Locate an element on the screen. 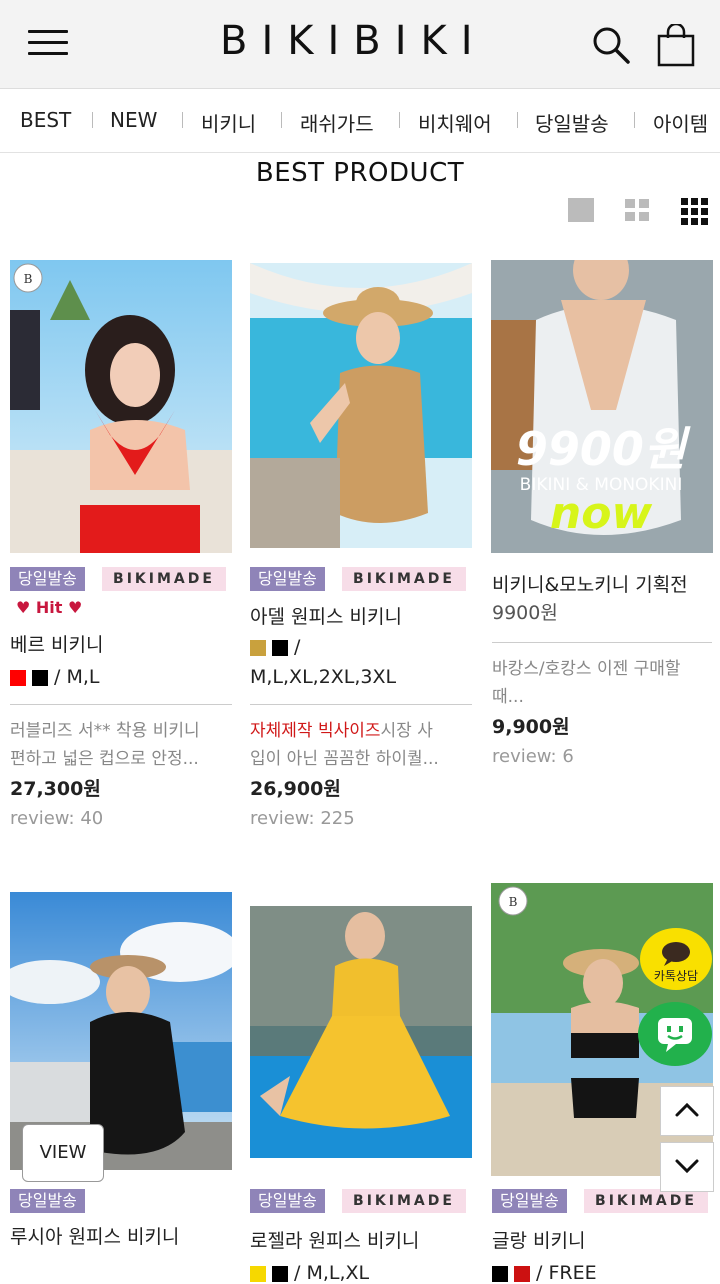  nav-beachwear: 비치웨어 is located at coordinates (455, 122).